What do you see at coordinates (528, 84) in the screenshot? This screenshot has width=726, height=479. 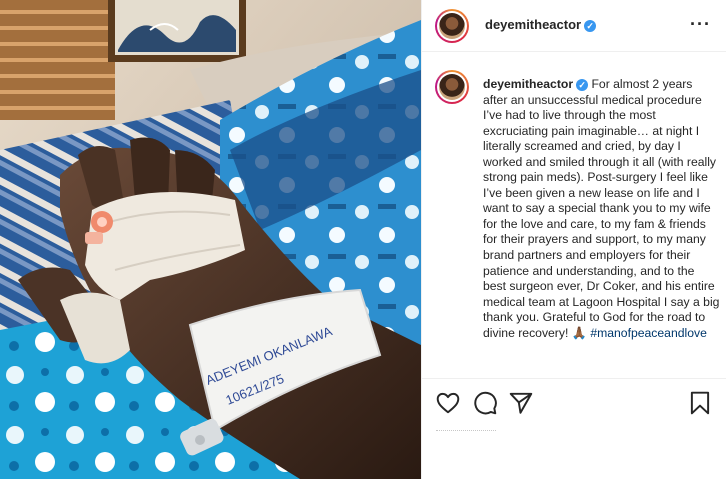 I see `caption-username-link: deyemitheactor` at bounding box center [528, 84].